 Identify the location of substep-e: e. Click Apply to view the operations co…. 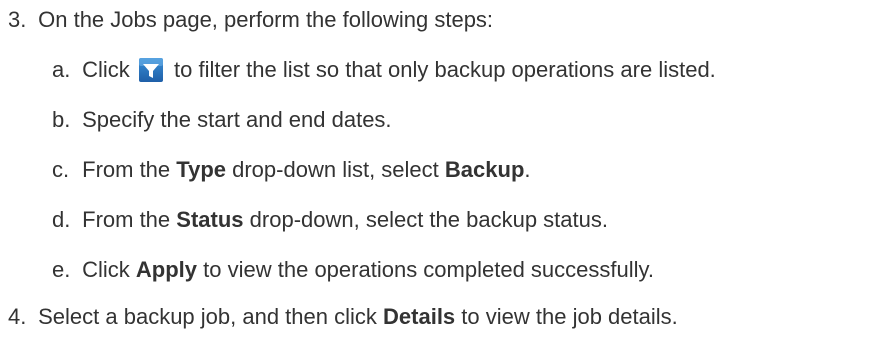
(353, 270).